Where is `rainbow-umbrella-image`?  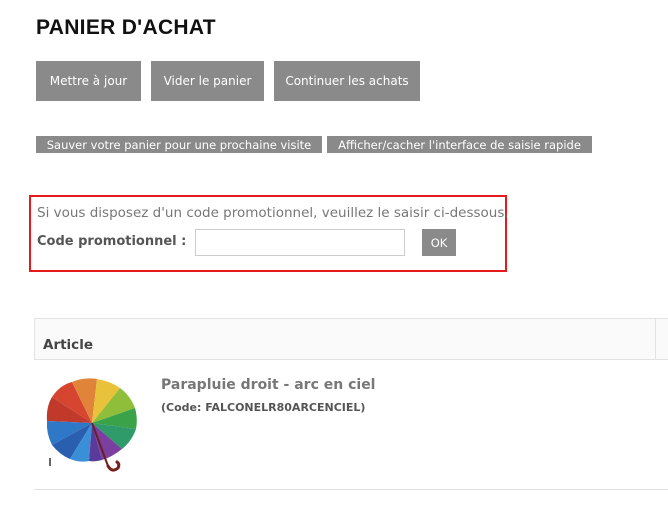 rainbow-umbrella-image is located at coordinates (90, 425).